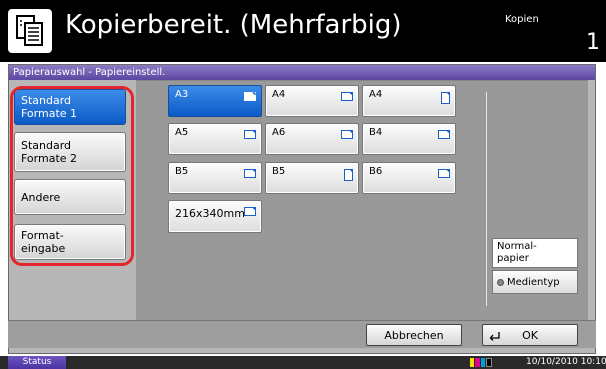 This screenshot has height=369, width=606. I want to click on tab-andere: Andere, so click(70, 197).